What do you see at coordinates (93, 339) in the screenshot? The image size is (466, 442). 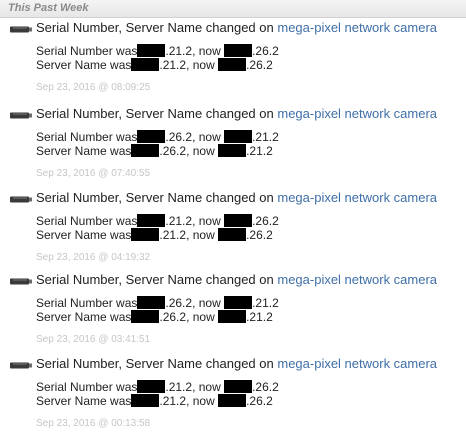 I see `event-timestamp: Sep 23, 2016 @ 03:41:51` at bounding box center [93, 339].